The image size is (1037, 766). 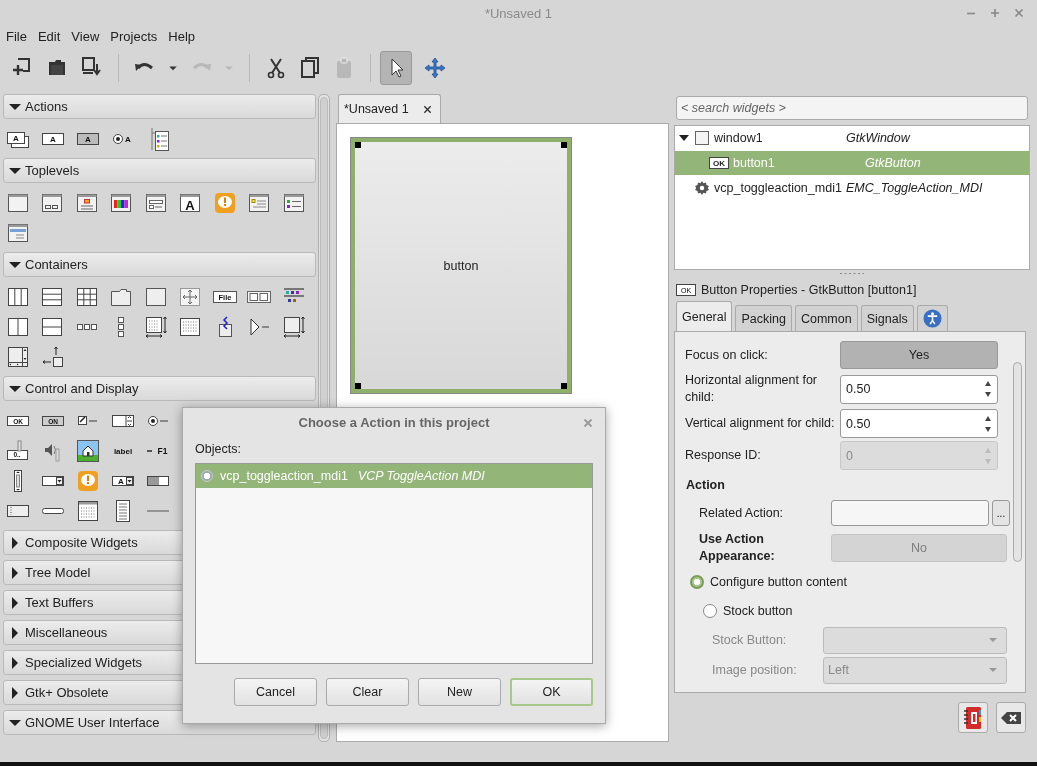 What do you see at coordinates (932, 318) in the screenshot?
I see `accessibility-tab` at bounding box center [932, 318].